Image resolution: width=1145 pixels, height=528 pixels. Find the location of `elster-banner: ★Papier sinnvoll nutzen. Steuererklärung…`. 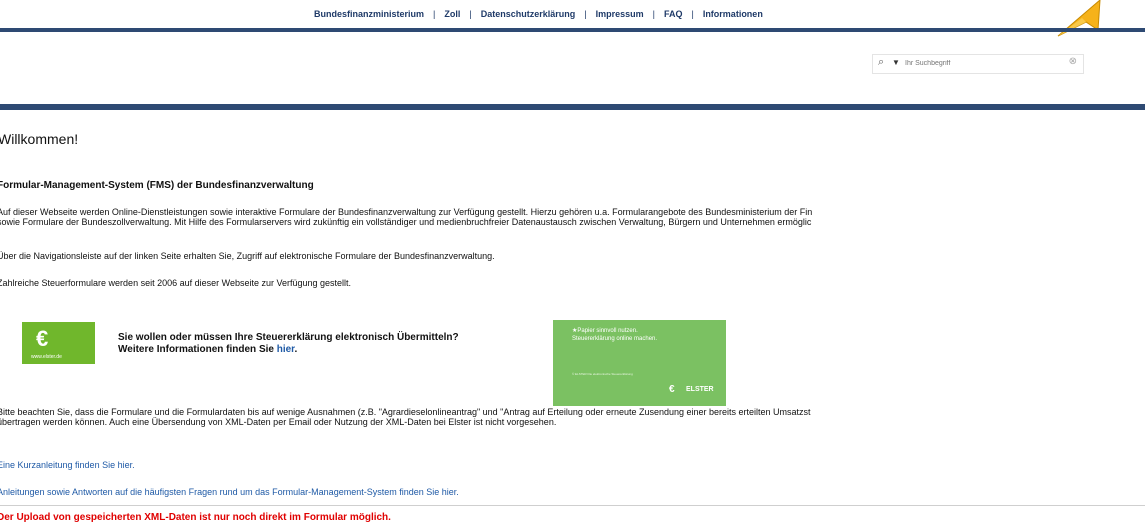

elster-banner: ★Papier sinnvoll nutzen. Steuererklärung… is located at coordinates (639, 363).